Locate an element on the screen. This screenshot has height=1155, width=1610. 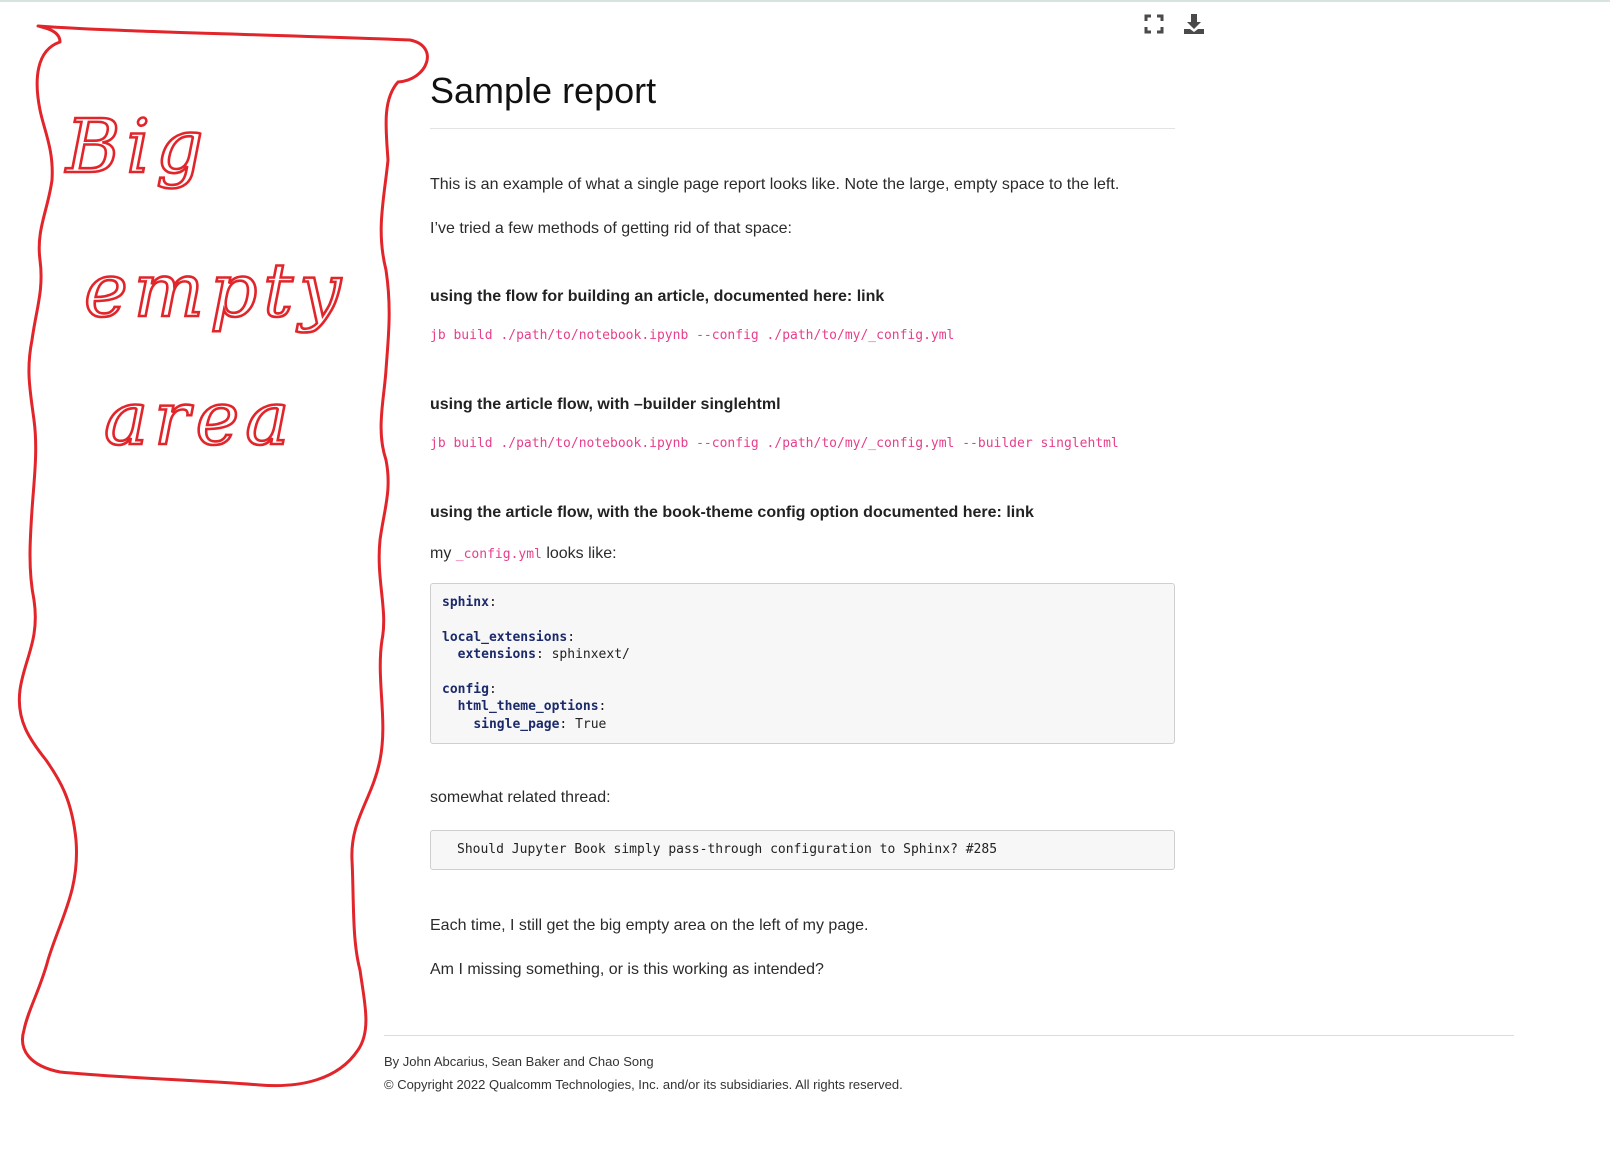
annotation-word-1: Big is located at coordinates (136, 147).